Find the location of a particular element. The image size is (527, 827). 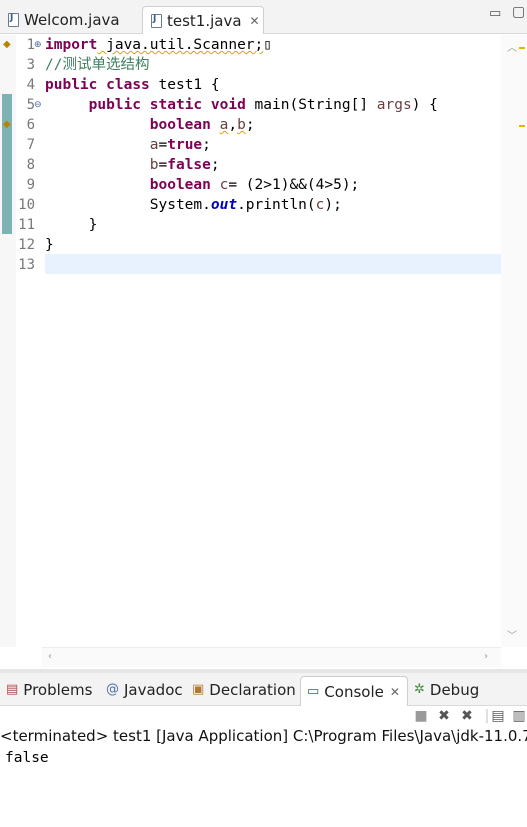

code-token: boolean is located at coordinates (180, 125).